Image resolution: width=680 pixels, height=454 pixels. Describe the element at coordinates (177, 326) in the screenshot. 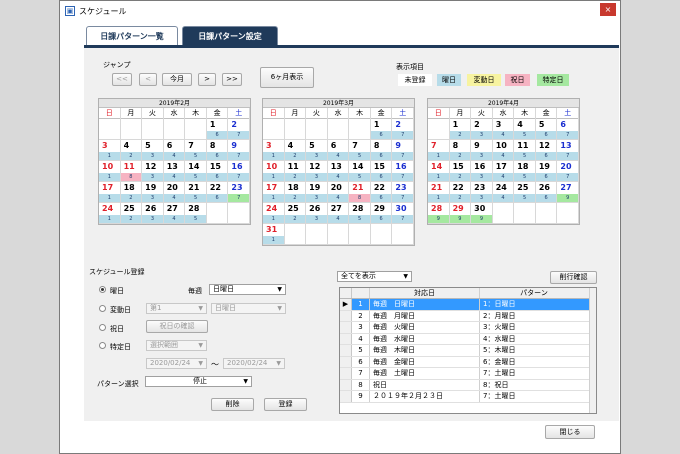

I see `holiday-confirm-button: 祝日の確認` at that location.